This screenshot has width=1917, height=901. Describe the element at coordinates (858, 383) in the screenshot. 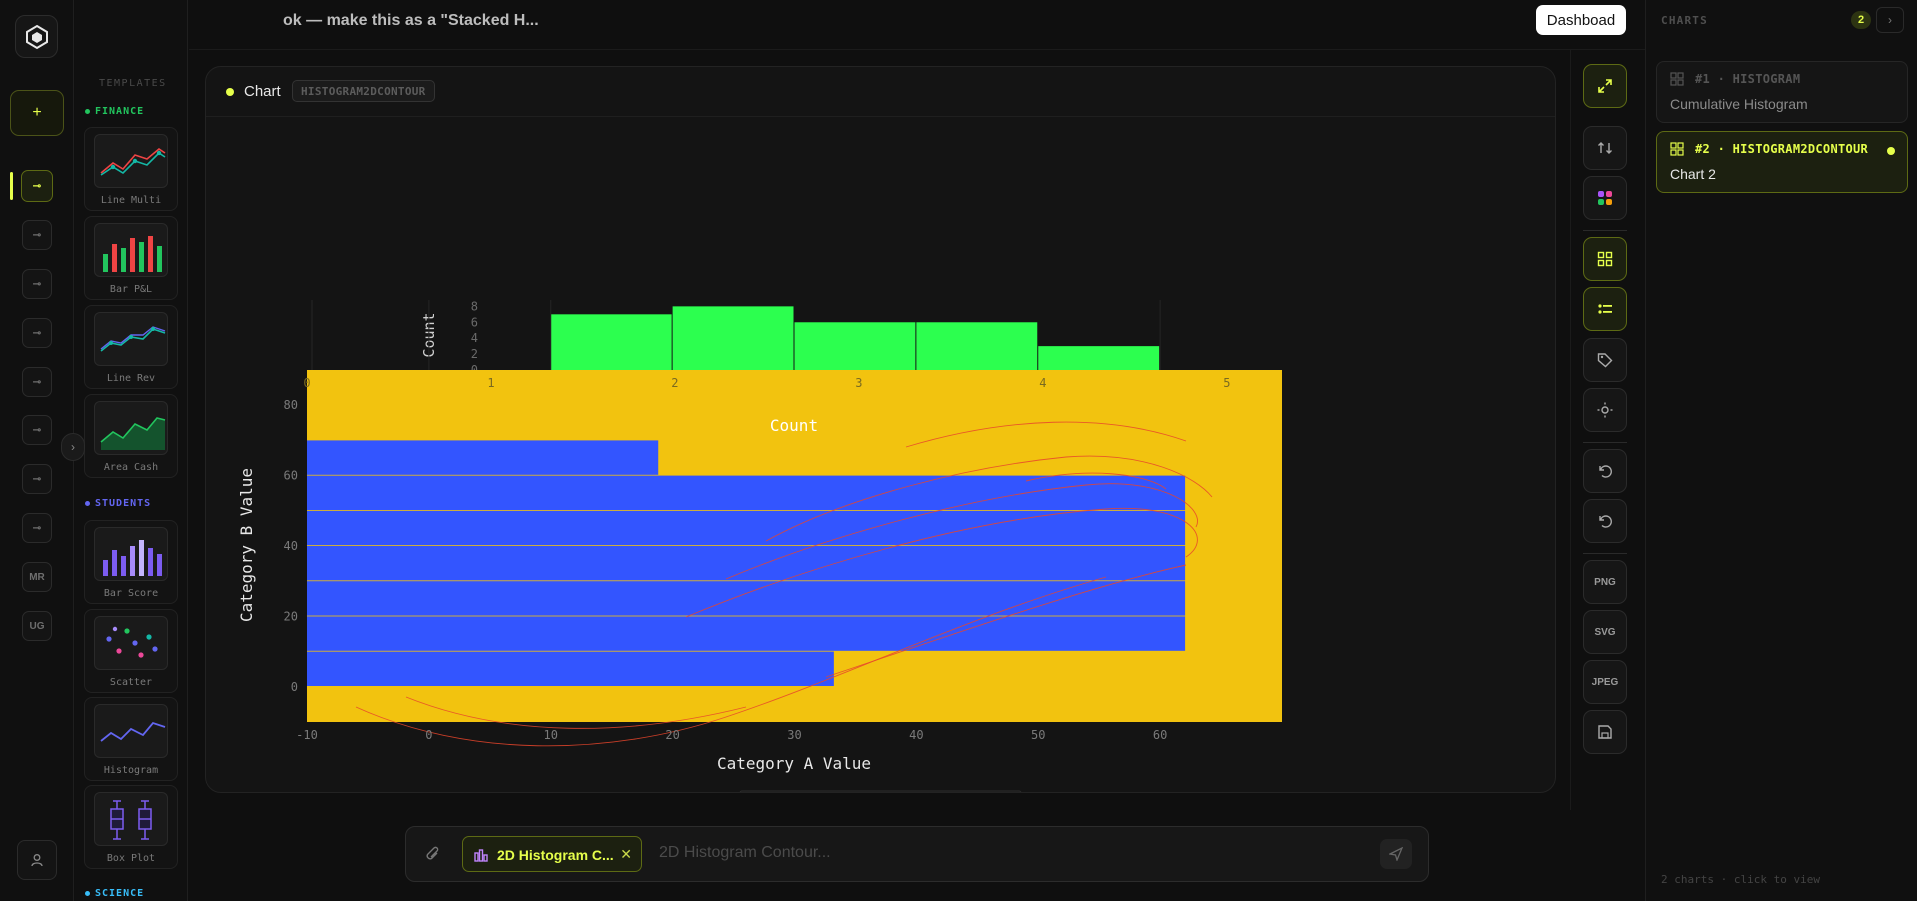

I see `count-tick-label: 3` at that location.